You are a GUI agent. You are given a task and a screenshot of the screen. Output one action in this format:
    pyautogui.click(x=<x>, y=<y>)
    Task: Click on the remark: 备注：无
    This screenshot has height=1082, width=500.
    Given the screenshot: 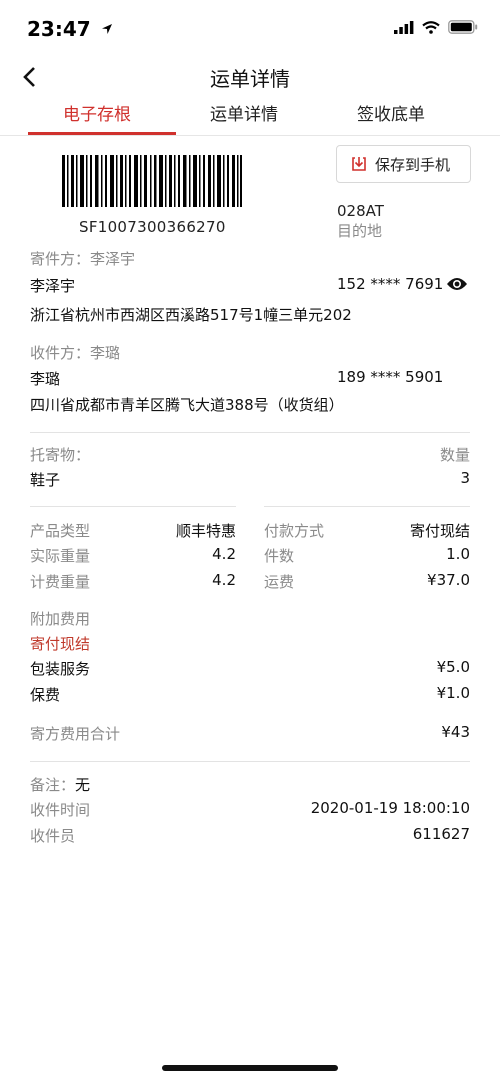 What is the action you would take?
    pyautogui.click(x=60, y=784)
    